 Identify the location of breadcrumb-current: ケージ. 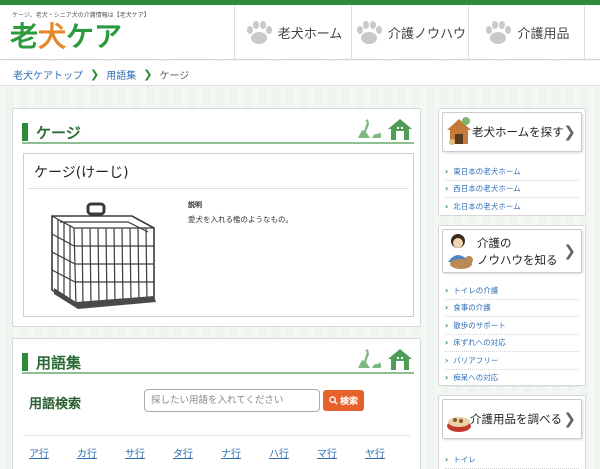
(174, 76).